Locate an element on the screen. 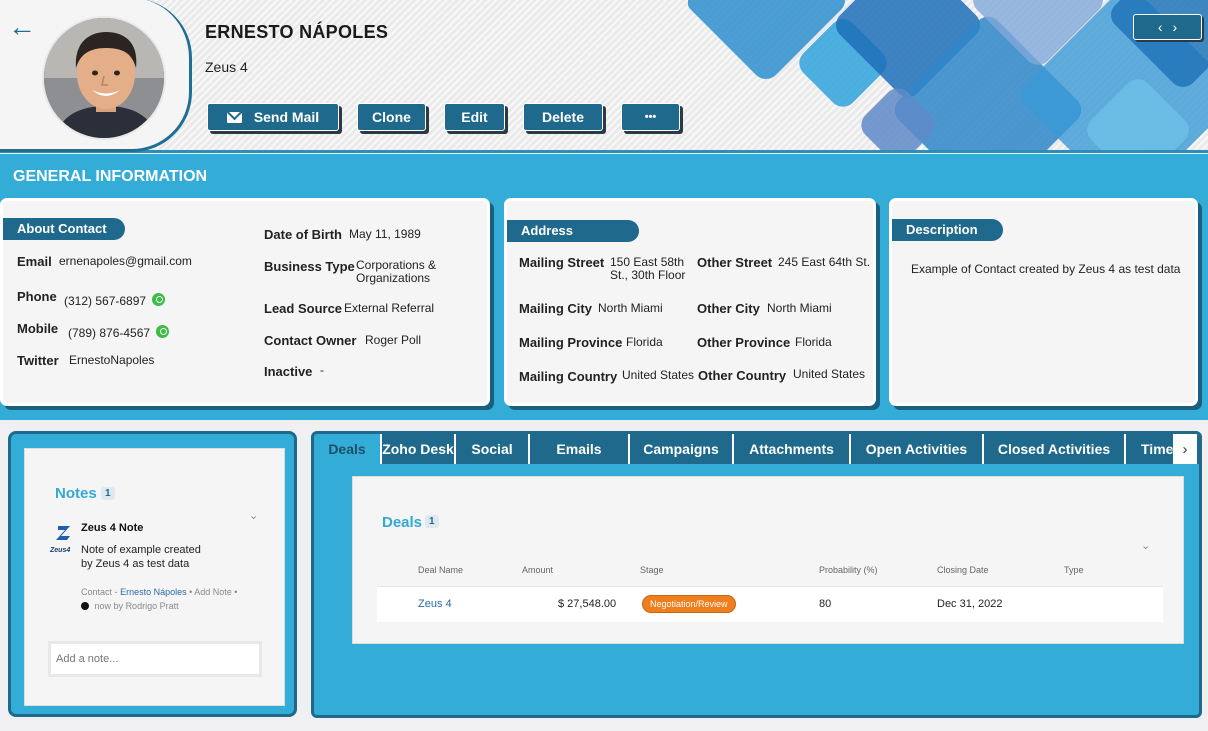  notes-title: Notes is located at coordinates (76, 493).